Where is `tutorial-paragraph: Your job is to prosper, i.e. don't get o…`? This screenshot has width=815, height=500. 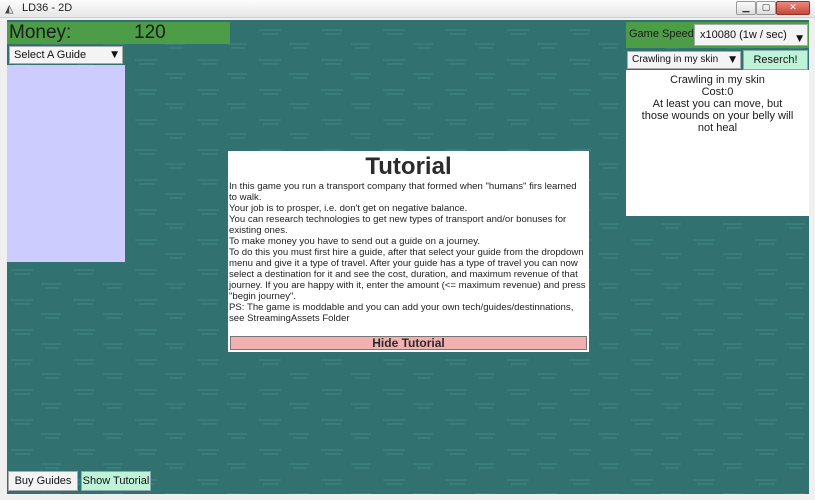 tutorial-paragraph: Your job is to prosper, i.e. don't get o… is located at coordinates (348, 208).